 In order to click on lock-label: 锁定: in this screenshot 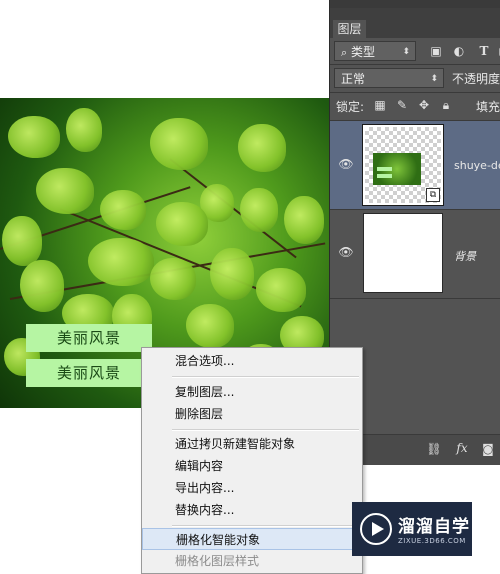, I will do `click(350, 107)`.